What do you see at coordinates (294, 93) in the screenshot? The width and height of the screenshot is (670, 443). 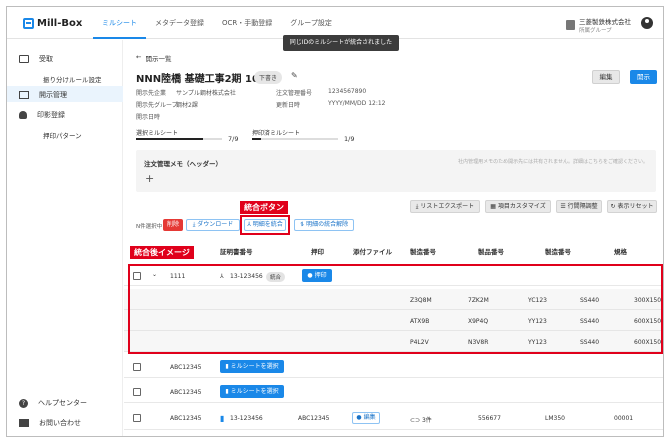 I see `meta-order-no-label: 注文管理番号` at bounding box center [294, 93].